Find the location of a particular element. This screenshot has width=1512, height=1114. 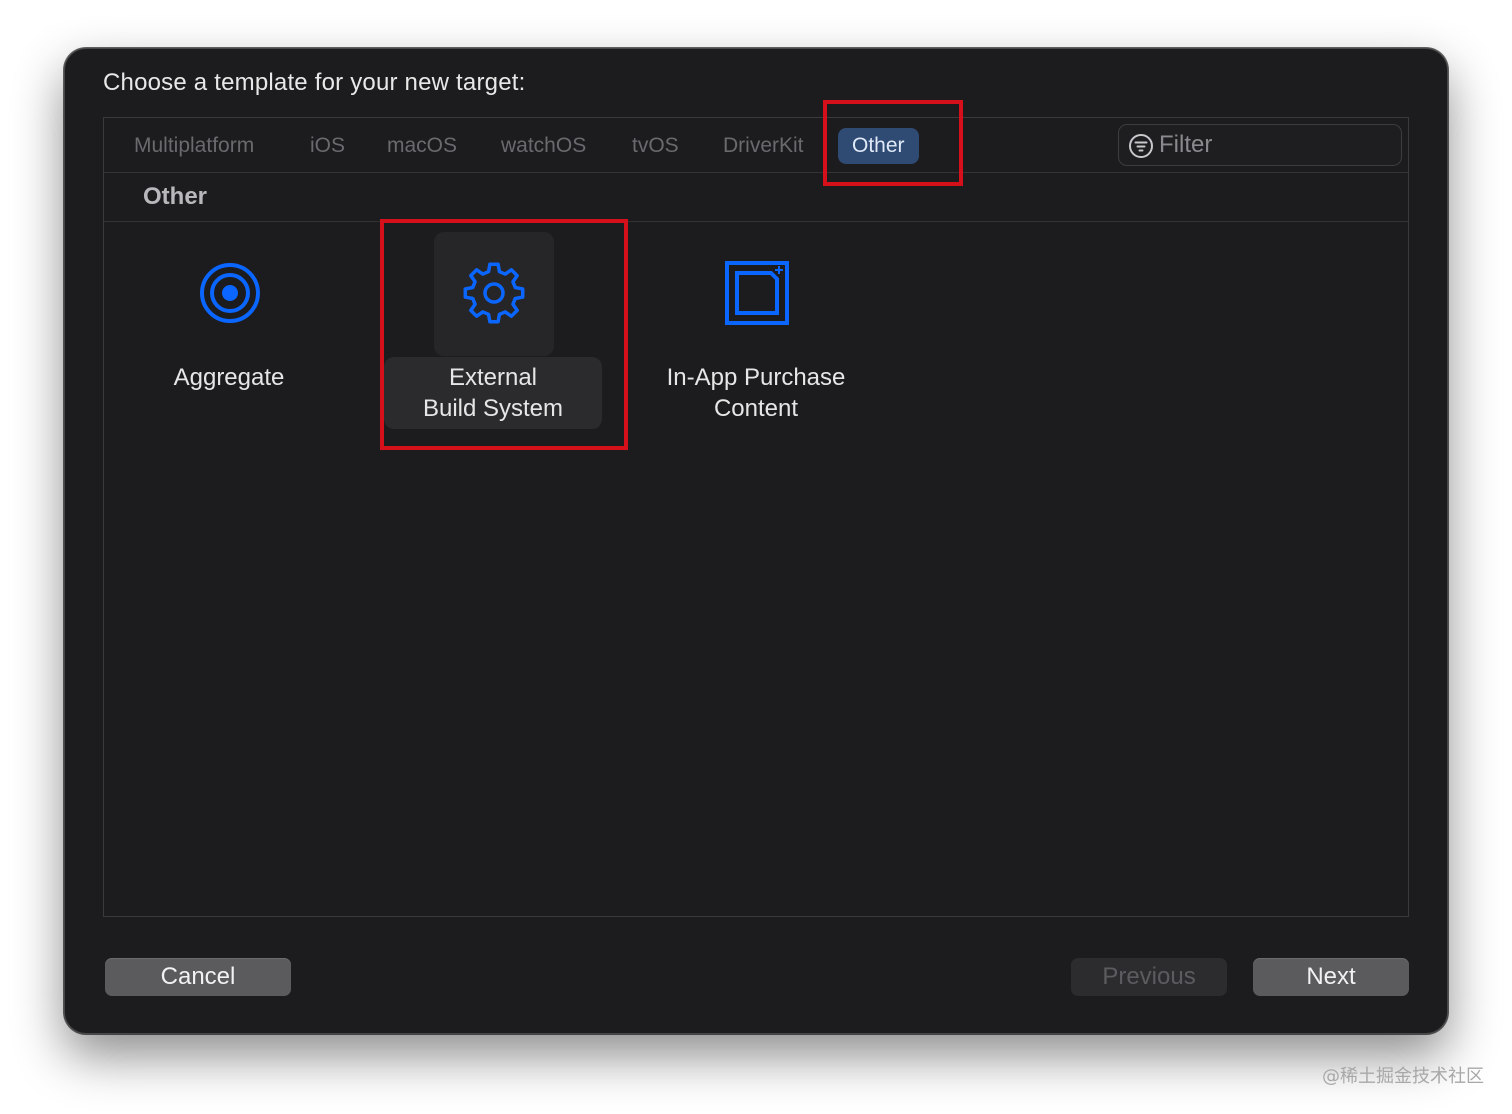

in-app-purchase-icon is located at coordinates (757, 293).